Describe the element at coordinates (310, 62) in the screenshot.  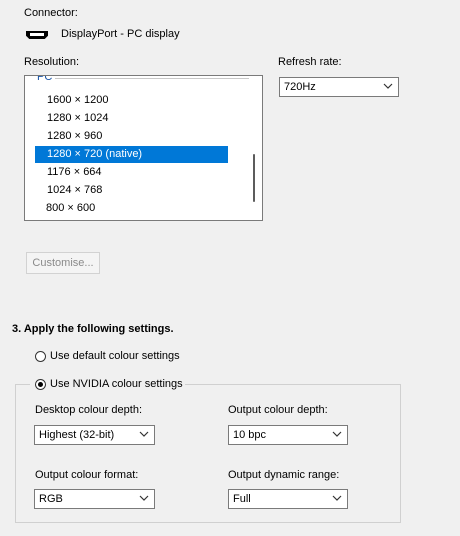
I see `refresh-rate-label: Refresh rate:` at that location.